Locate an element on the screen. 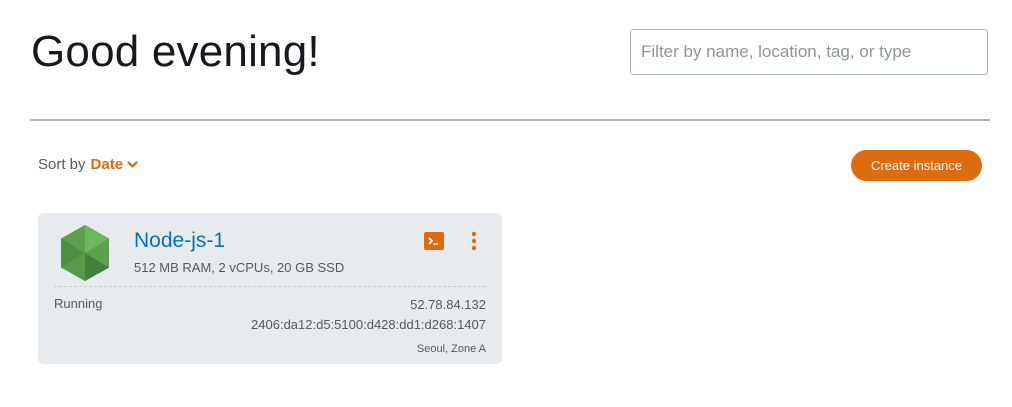  card-divider is located at coordinates (270, 286).